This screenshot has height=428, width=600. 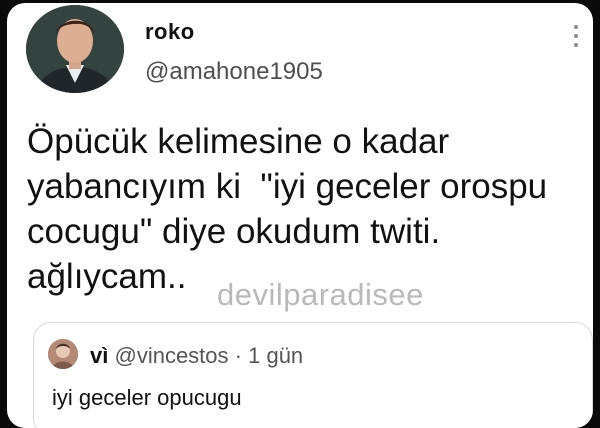 What do you see at coordinates (287, 186) in the screenshot?
I see `tweet-text-line: yabancıyım ki "iyi geceler orospu` at bounding box center [287, 186].